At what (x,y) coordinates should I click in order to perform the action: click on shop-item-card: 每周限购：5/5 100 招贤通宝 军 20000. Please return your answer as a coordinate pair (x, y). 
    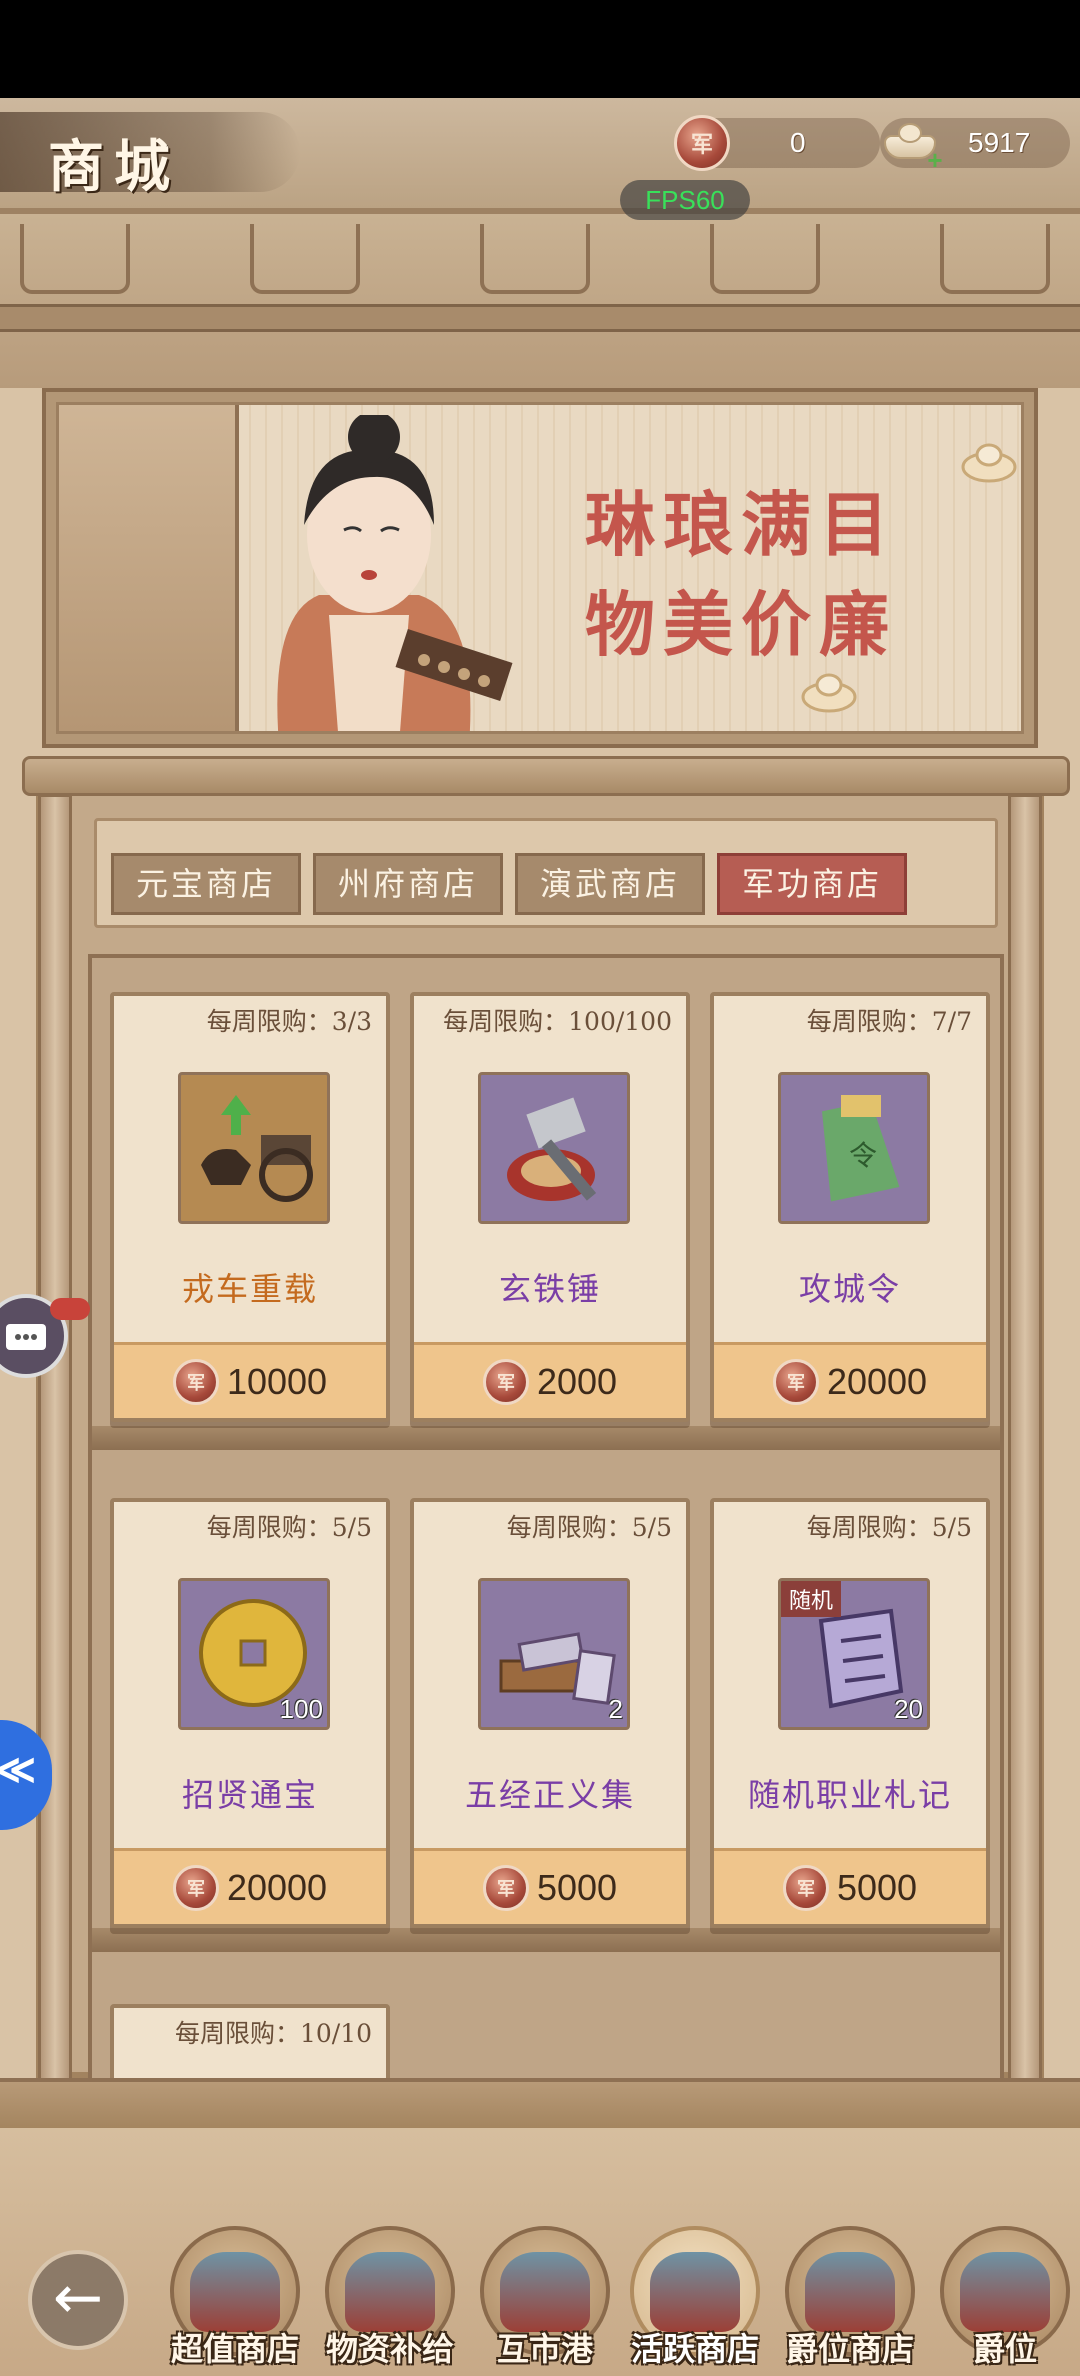
    Looking at the image, I should click on (250, 1713).